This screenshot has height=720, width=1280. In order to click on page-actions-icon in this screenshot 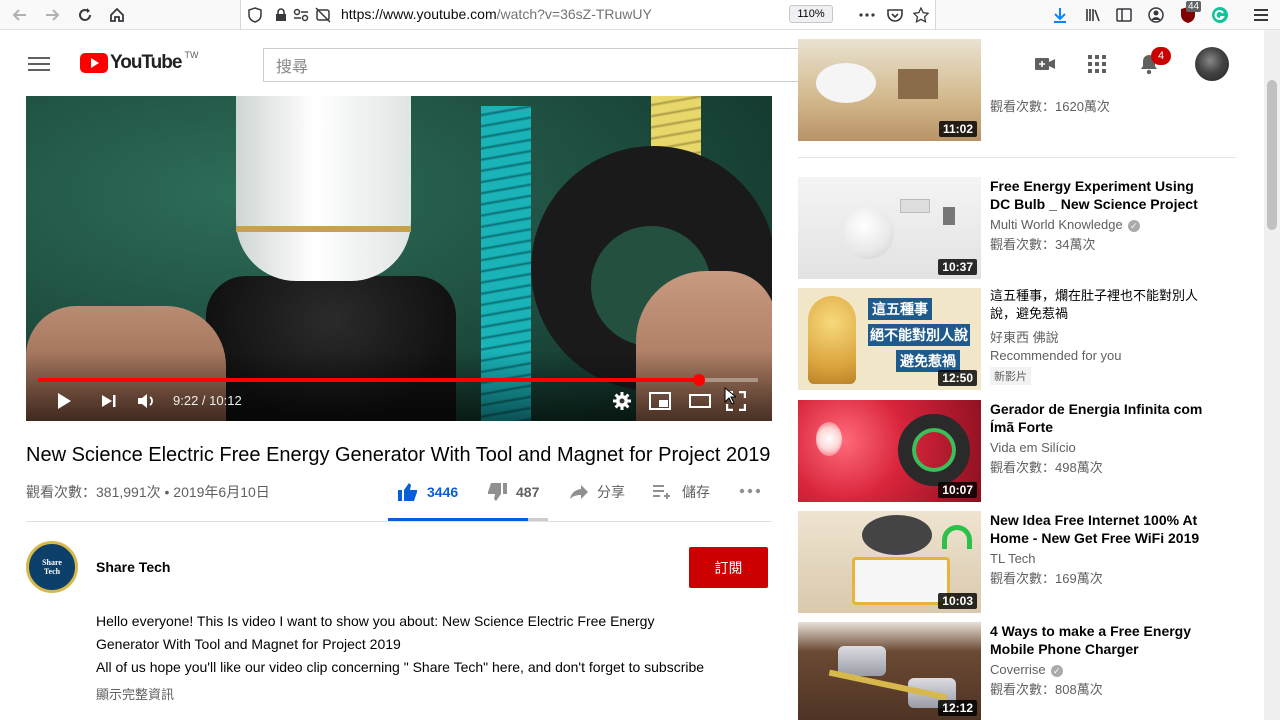, I will do `click(867, 15)`.